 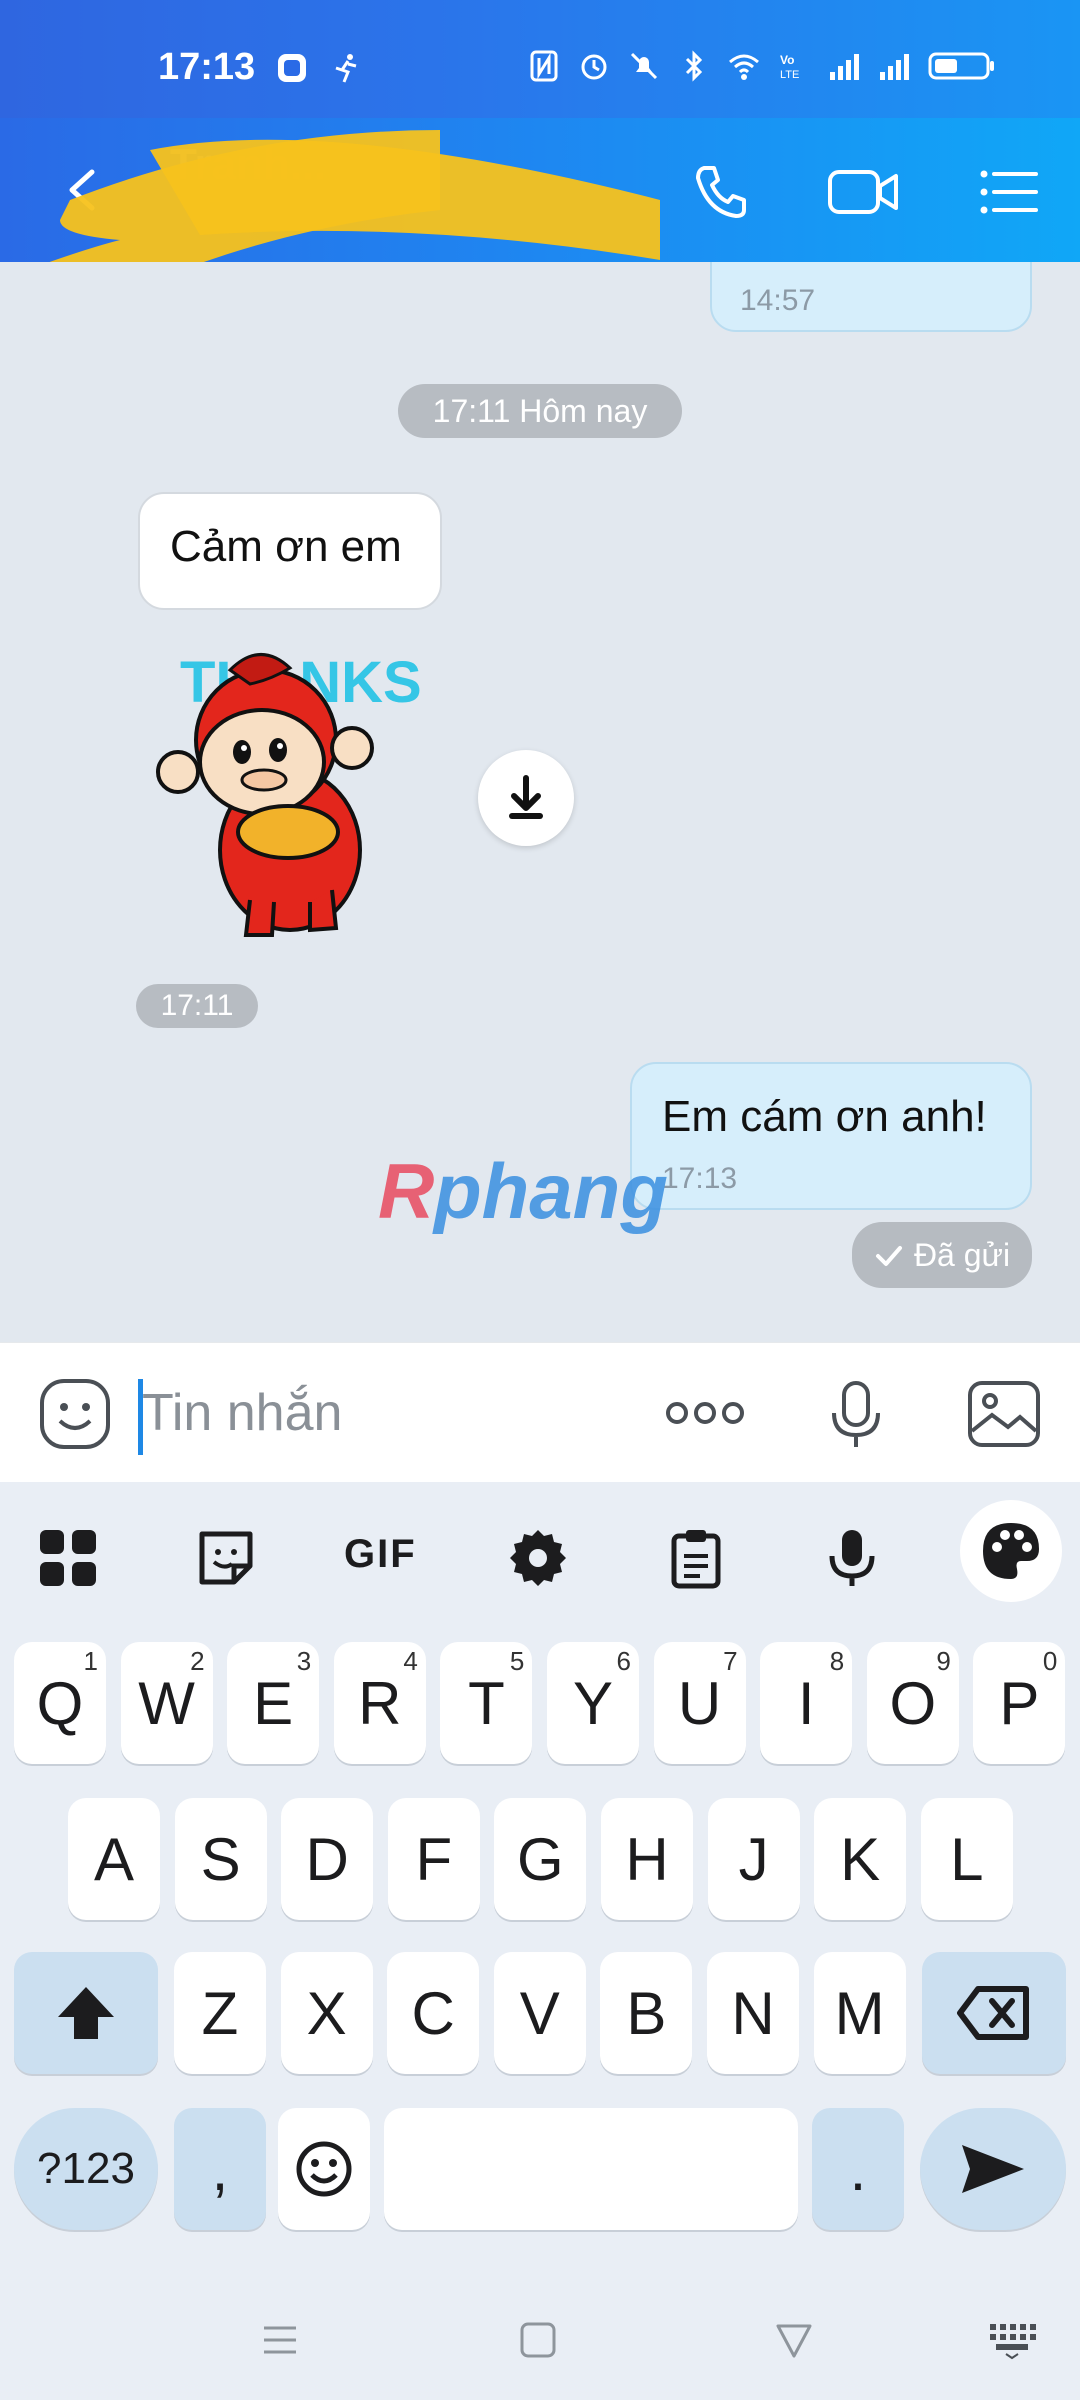 I want to click on grid-icon, so click(x=68, y=1558).